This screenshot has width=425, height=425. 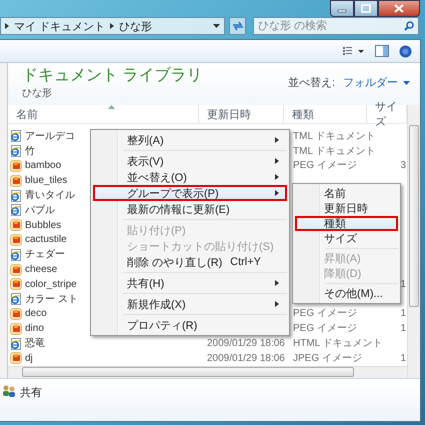 I want to click on preview-pane-button, so click(x=382, y=51).